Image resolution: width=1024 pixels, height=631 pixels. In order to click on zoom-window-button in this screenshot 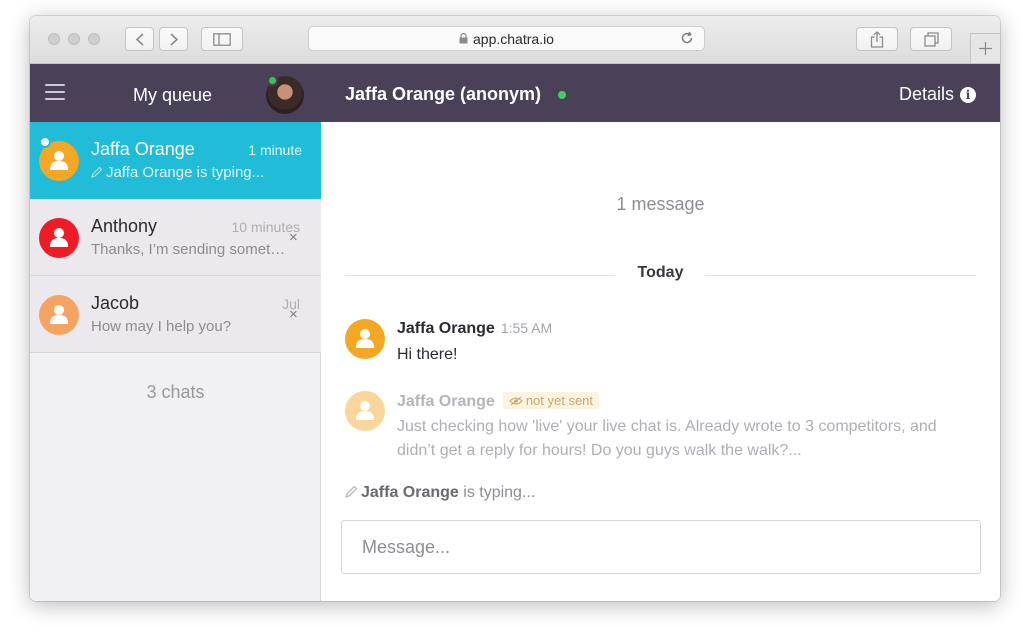, I will do `click(94, 39)`.